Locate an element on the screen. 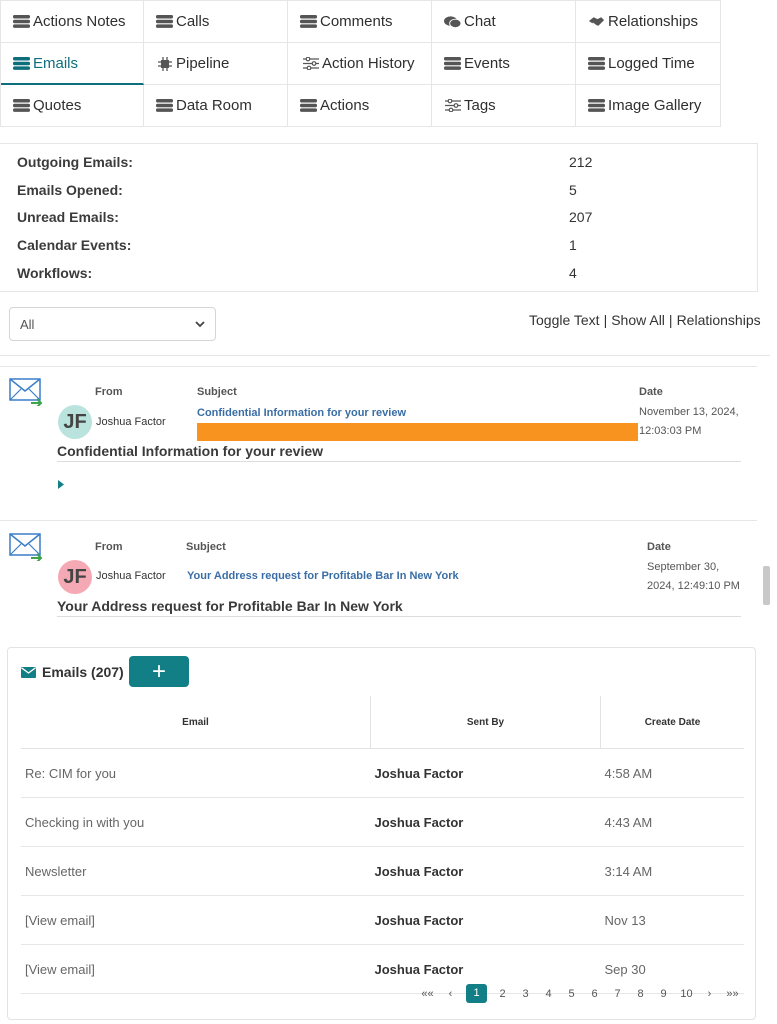 The height and width of the screenshot is (1024, 777). envelope-icon is located at coordinates (28, 672).